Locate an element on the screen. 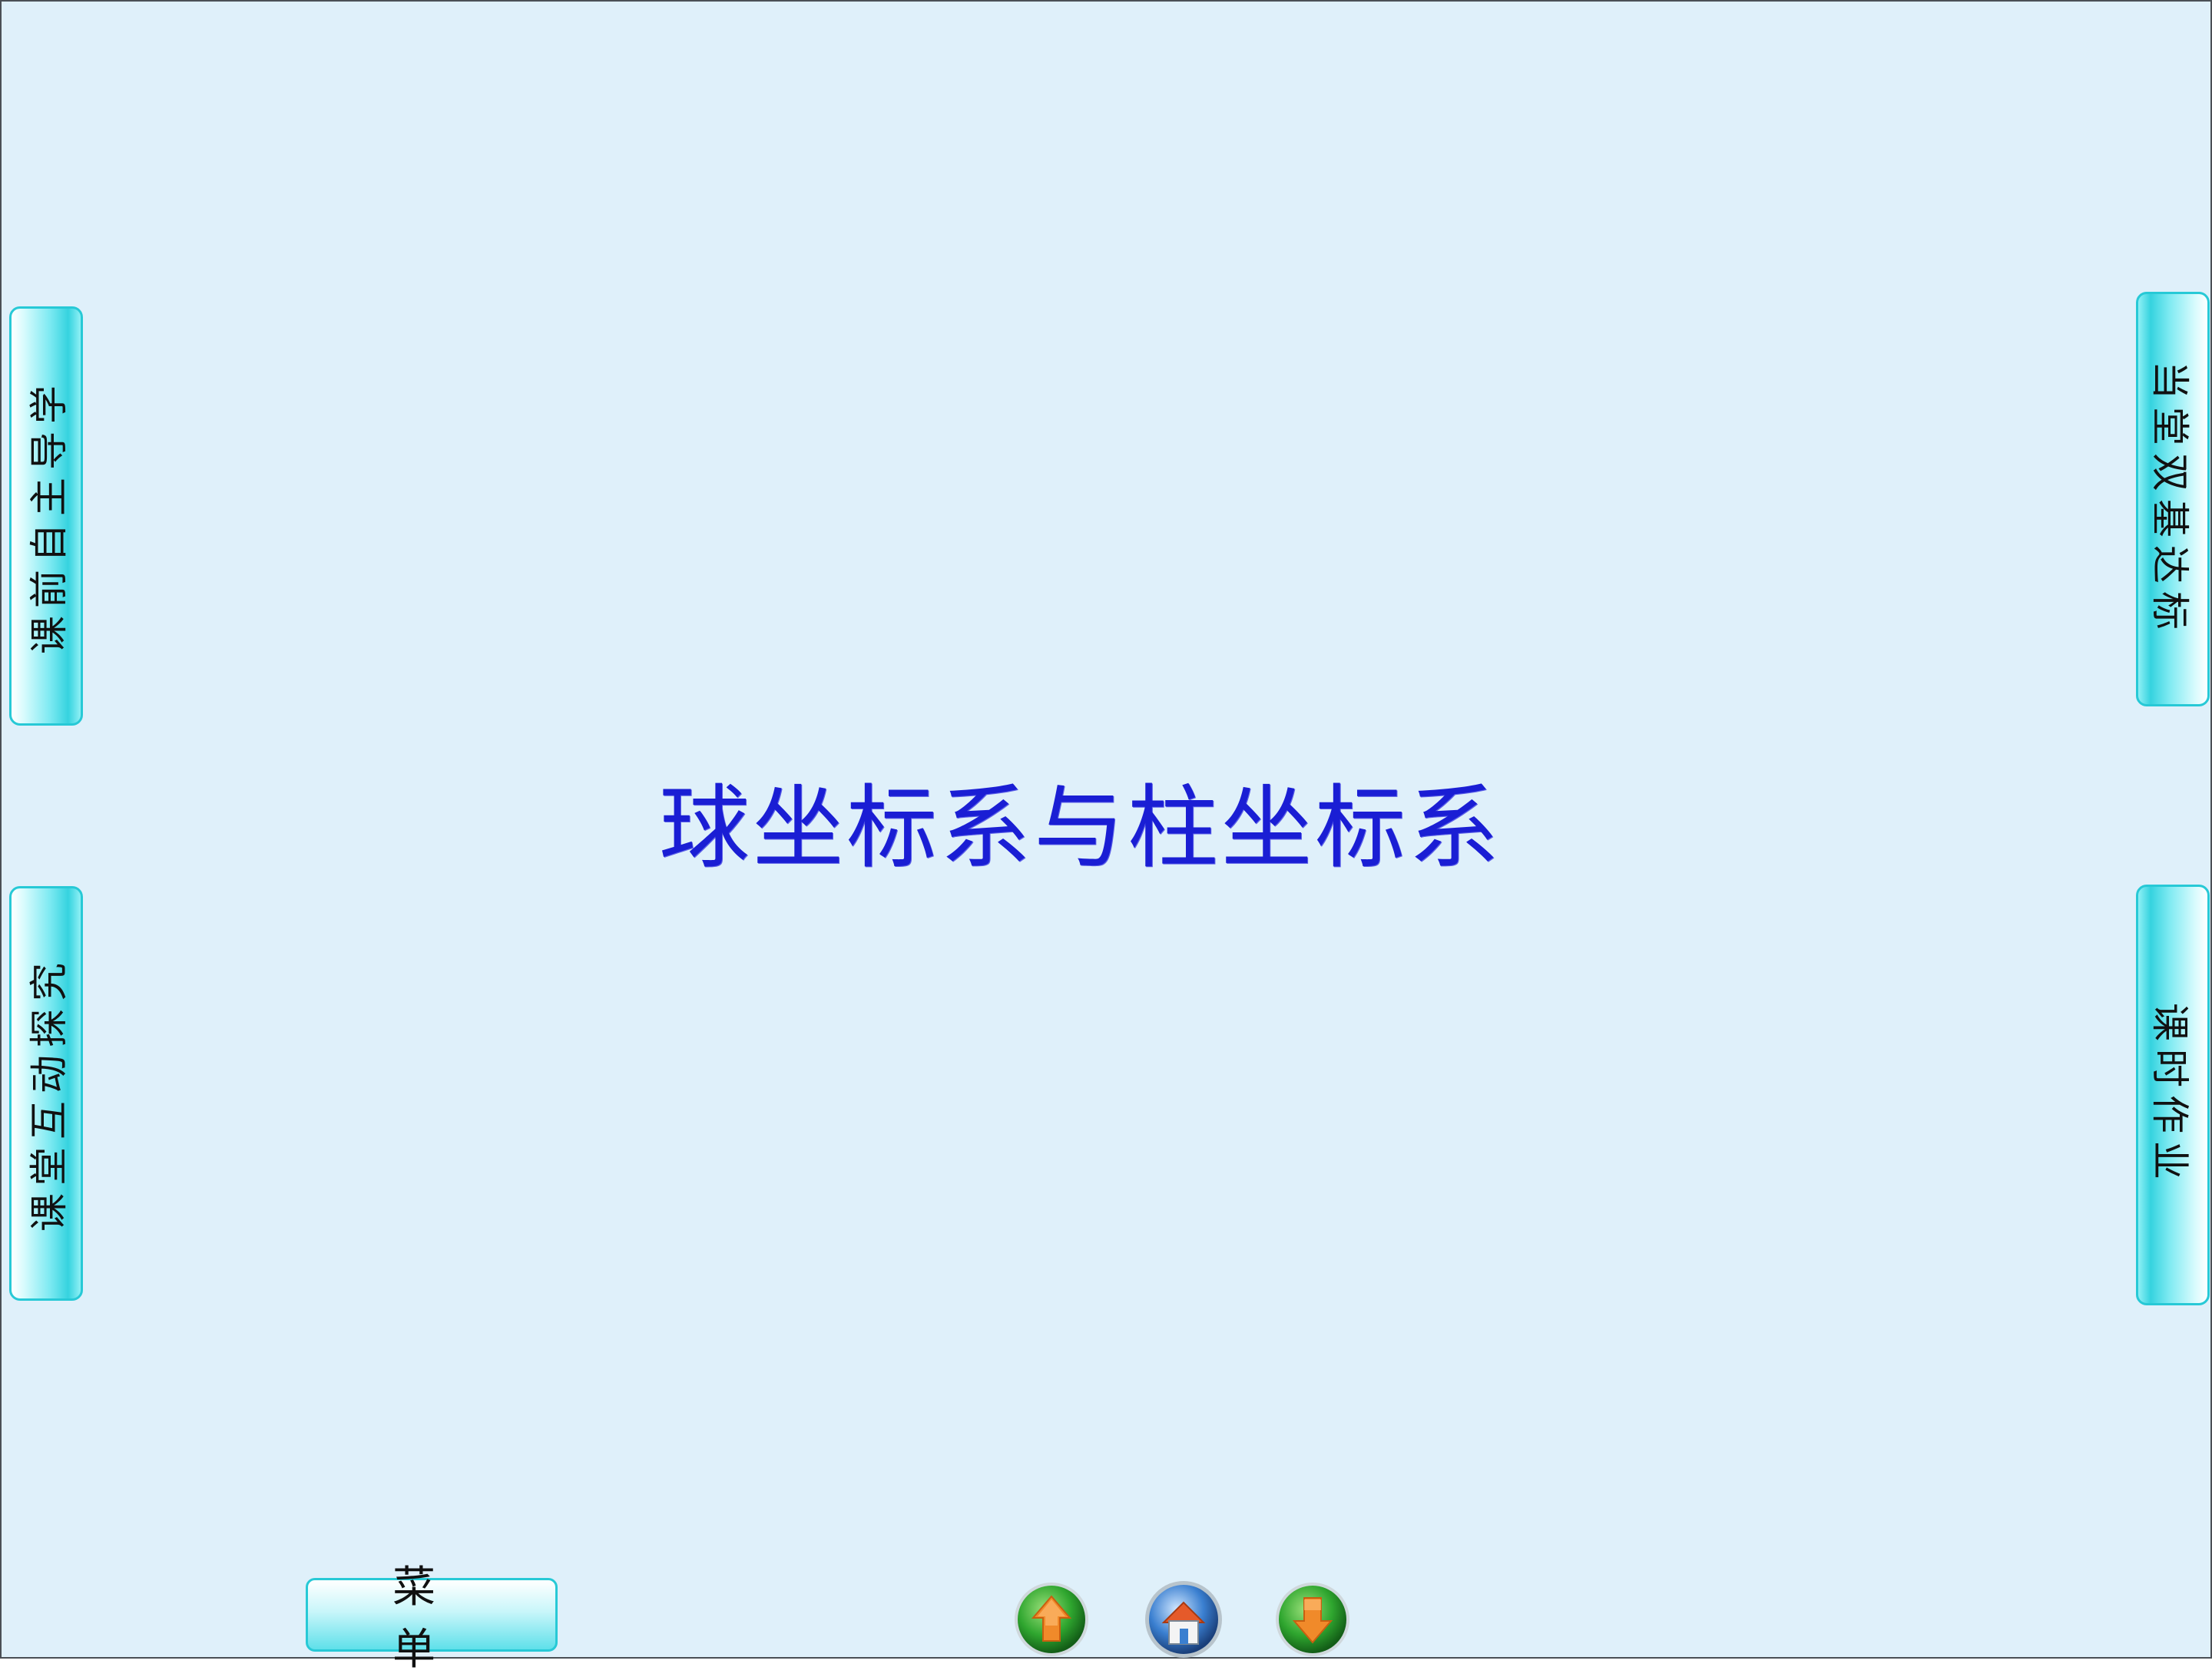 The height and width of the screenshot is (1677, 2212). next-slide-button is located at coordinates (1313, 1619).